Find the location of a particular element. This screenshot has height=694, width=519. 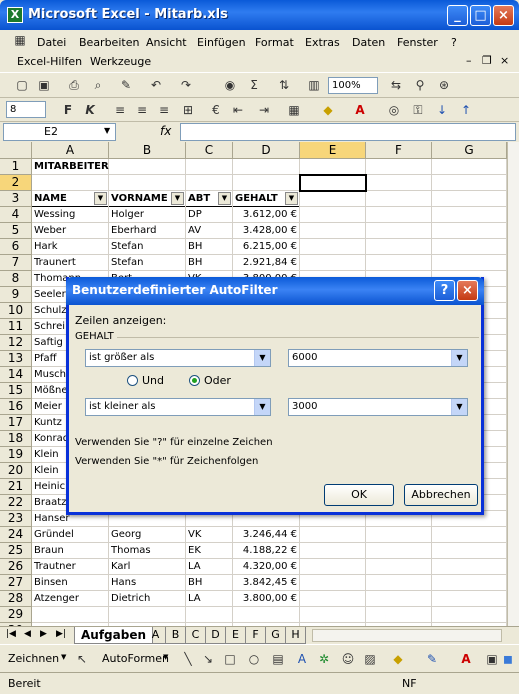

selected-cell-e2 is located at coordinates (333, 183).